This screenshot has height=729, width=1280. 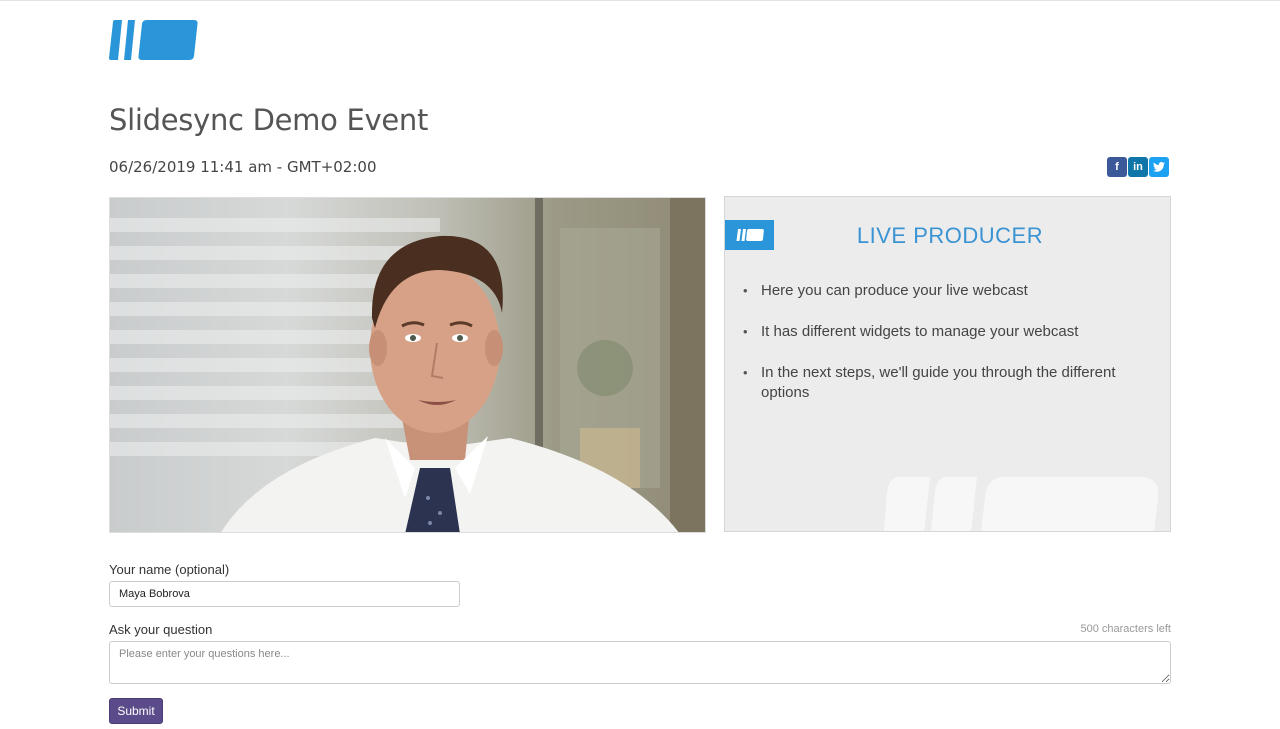 I want to click on event-datetime: 06/26/2019 11:41 am - GMT+02:00, so click(x=243, y=167).